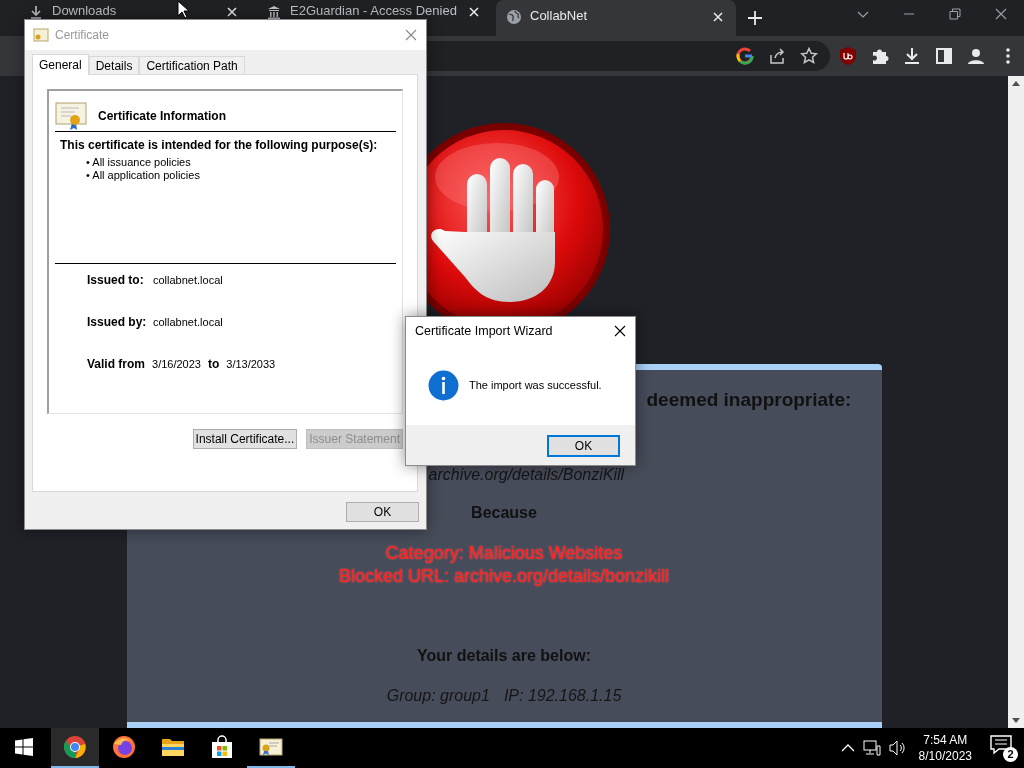  Describe the element at coordinates (374, 18) in the screenshot. I see `browser-tab: E2Guardian - Access Denied` at that location.